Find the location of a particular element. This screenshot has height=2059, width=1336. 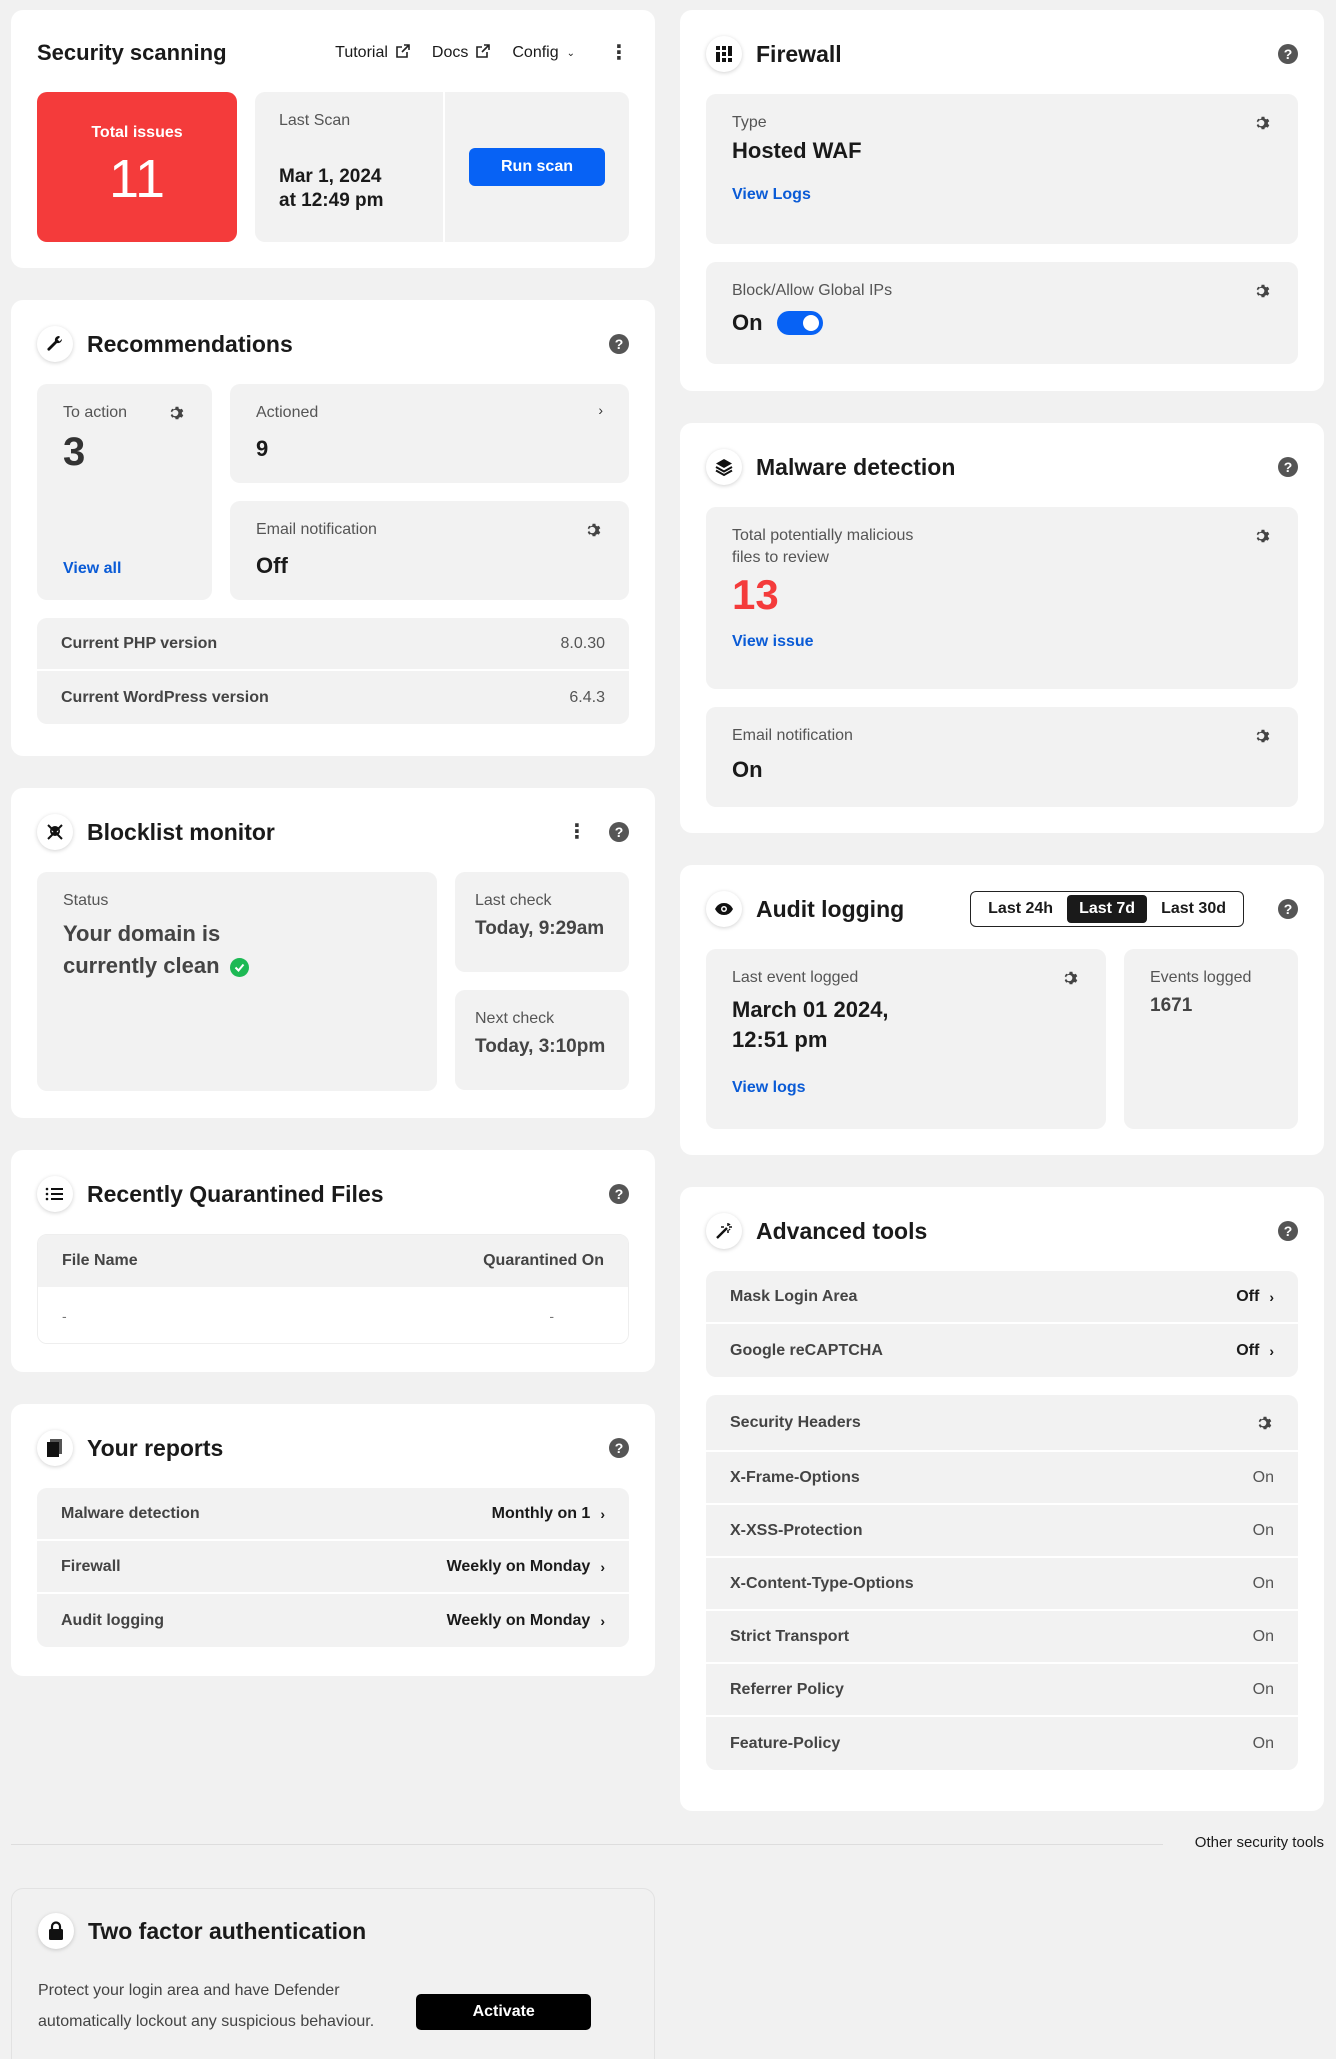

card-title: Recently Quarantined Files is located at coordinates (235, 1193).